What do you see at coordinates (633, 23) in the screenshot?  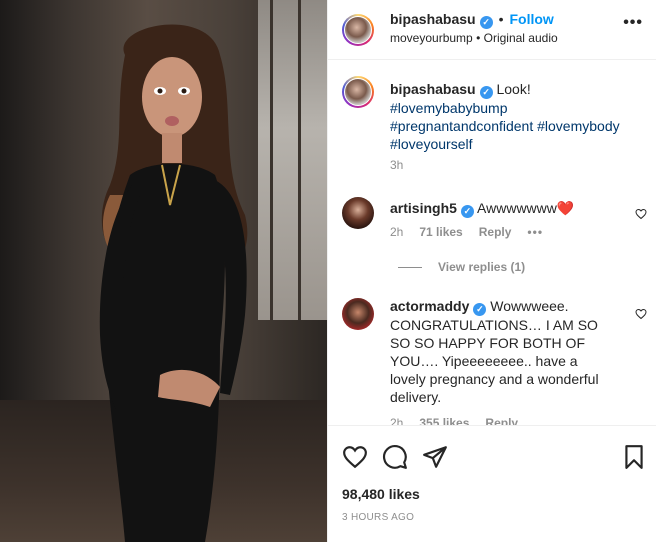 I see `more-options-icon: •••` at bounding box center [633, 23].